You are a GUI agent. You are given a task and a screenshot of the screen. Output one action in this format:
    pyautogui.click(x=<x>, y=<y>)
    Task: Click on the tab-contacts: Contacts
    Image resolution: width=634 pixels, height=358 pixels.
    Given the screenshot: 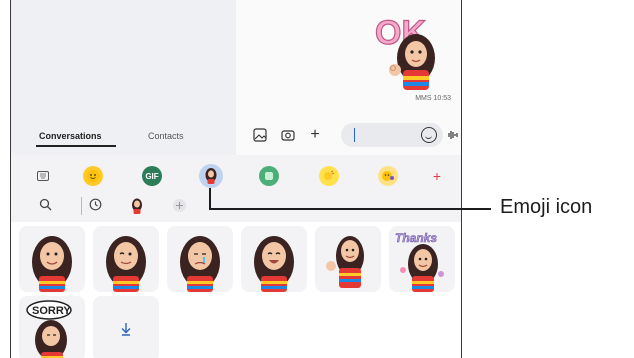 What is the action you would take?
    pyautogui.click(x=166, y=136)
    